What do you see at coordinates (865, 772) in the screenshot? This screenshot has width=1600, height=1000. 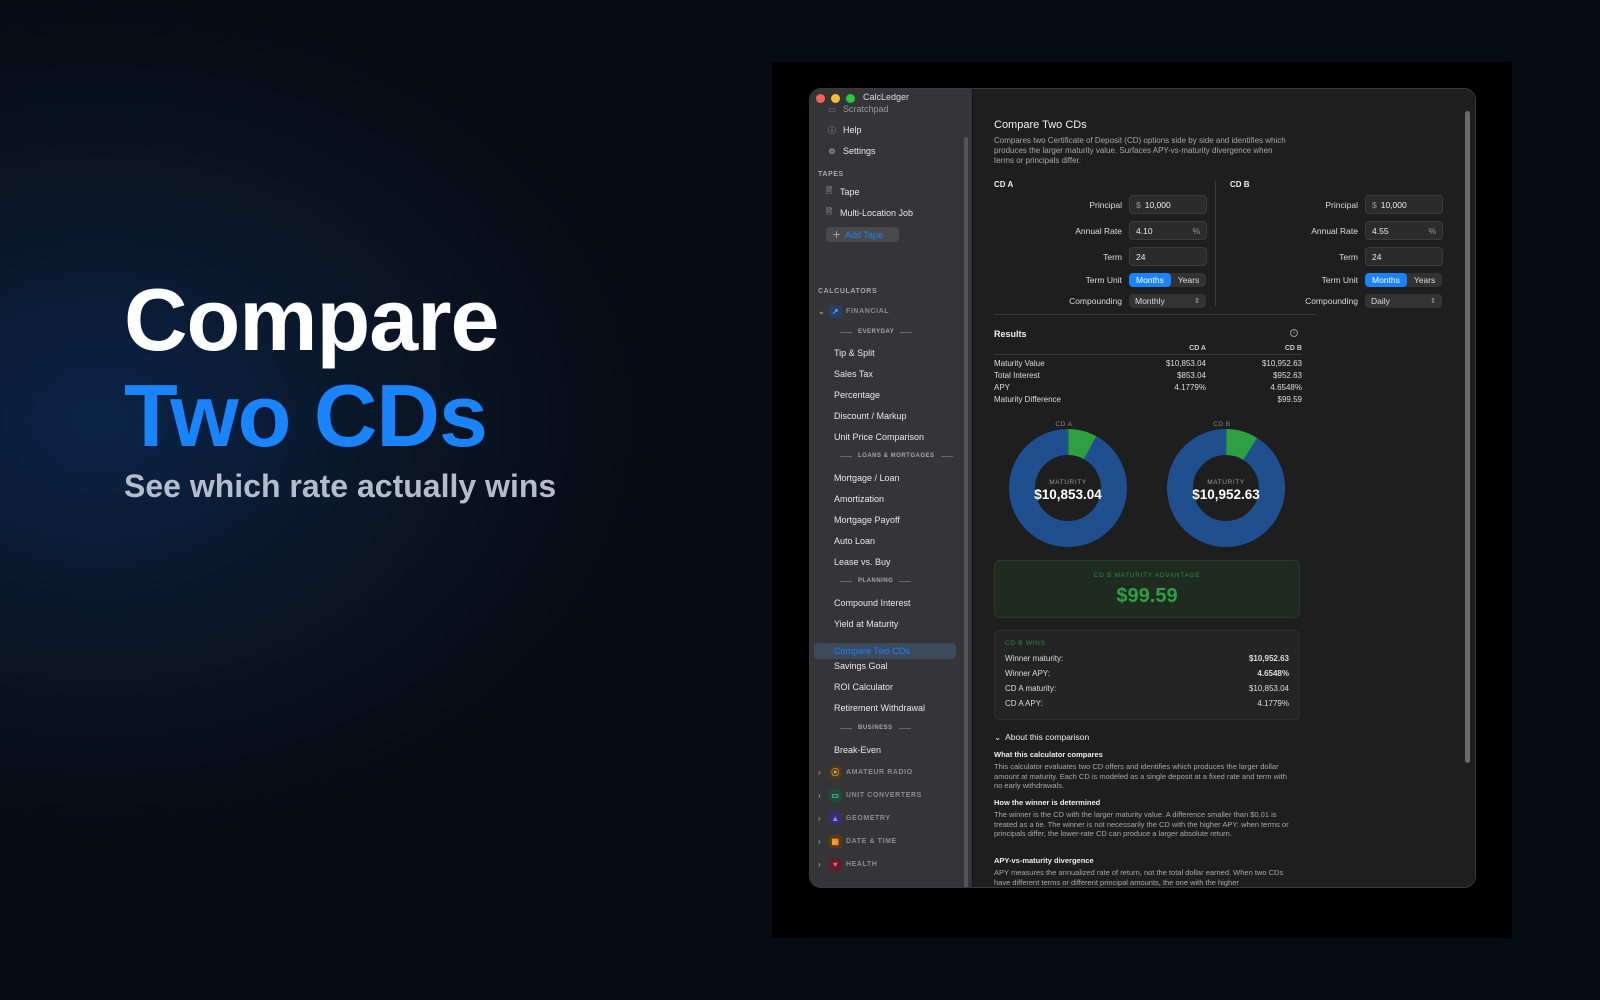 I see `group-amateur-radio: › ⦿ AMATEUR RADIO` at bounding box center [865, 772].